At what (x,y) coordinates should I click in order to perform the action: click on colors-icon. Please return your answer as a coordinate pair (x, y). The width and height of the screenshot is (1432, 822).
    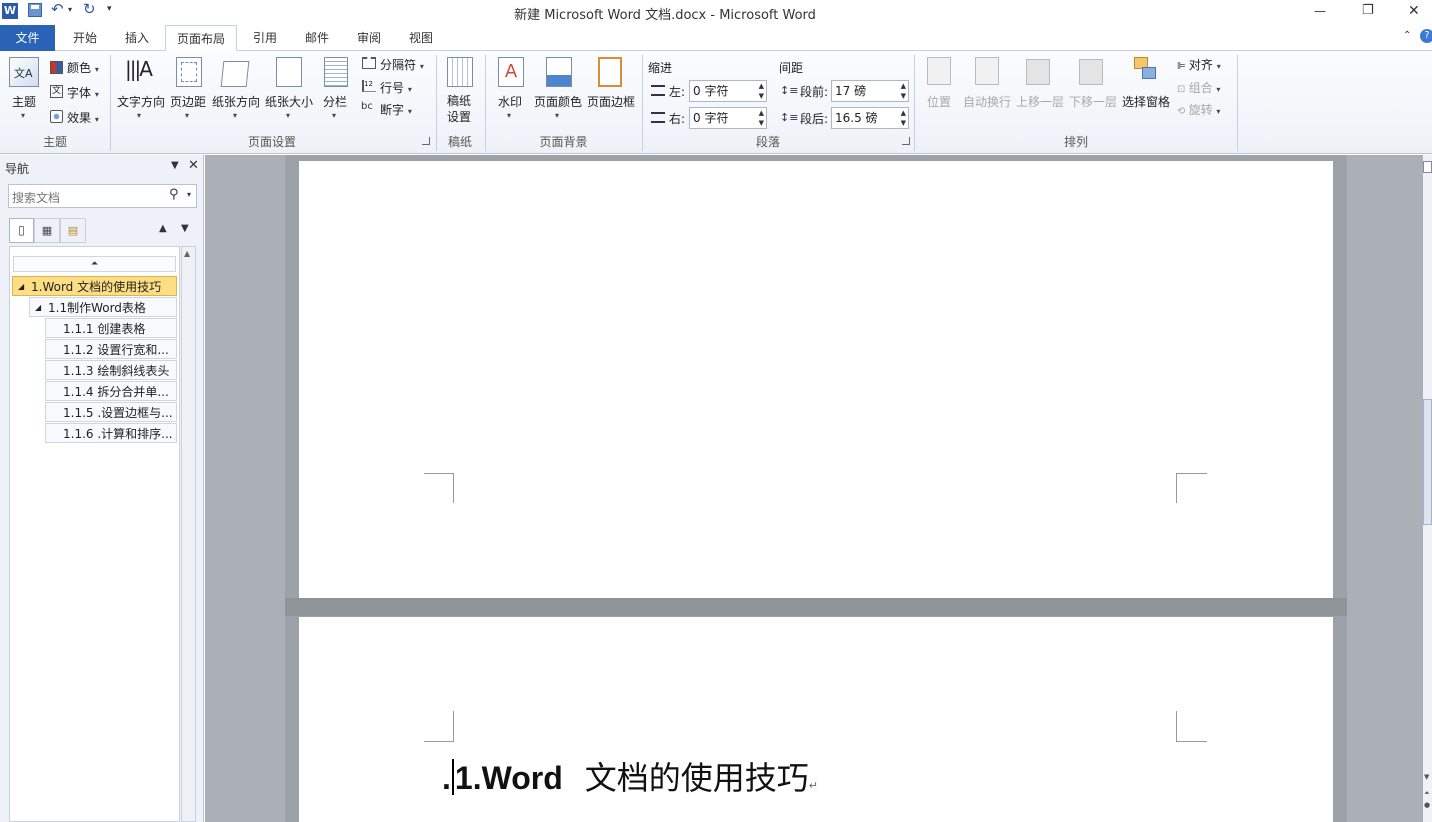
    Looking at the image, I should click on (56, 67).